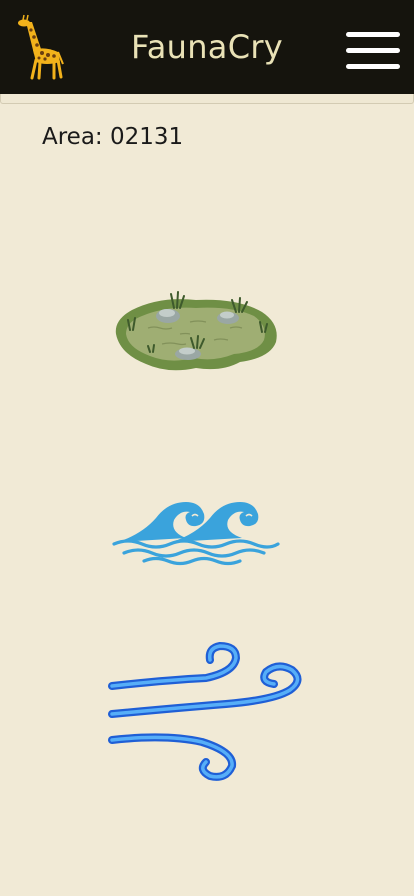 The image size is (414, 896). What do you see at coordinates (207, 47) in the screenshot?
I see `app-header: FaunaCry` at bounding box center [207, 47].